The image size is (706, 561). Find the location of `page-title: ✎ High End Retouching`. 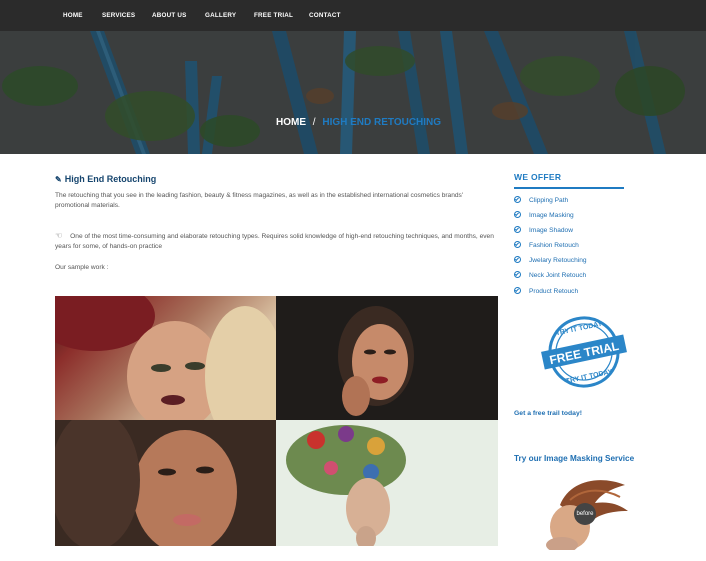

page-title: ✎ High End Retouching is located at coordinates (105, 179).